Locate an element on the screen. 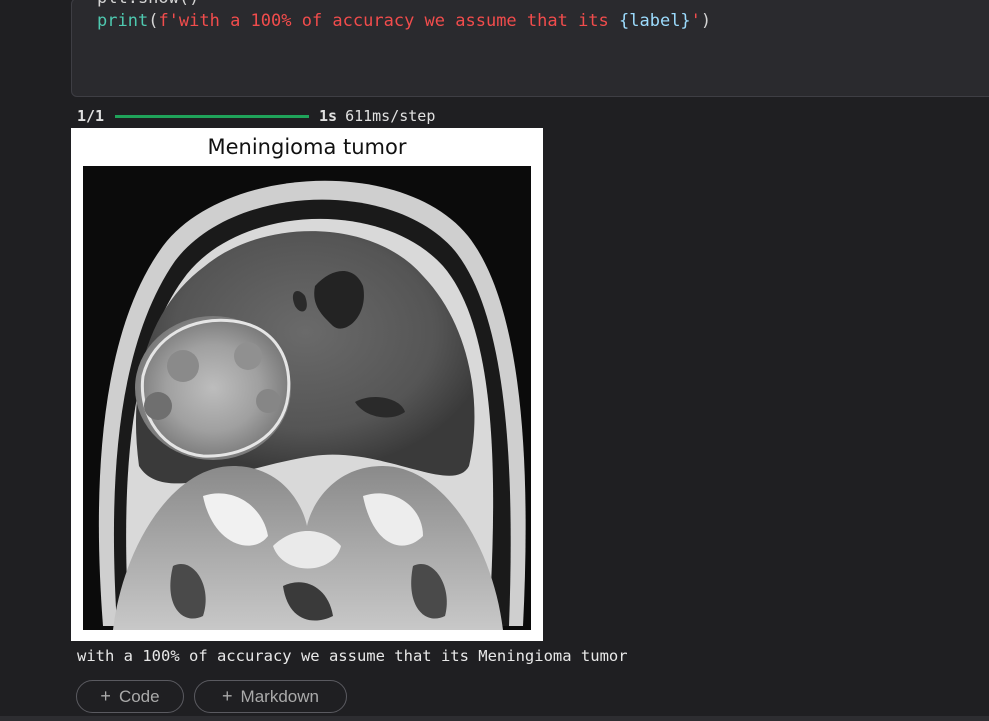 This screenshot has width=989, height=721. progress-time: 1s is located at coordinates (328, 116).